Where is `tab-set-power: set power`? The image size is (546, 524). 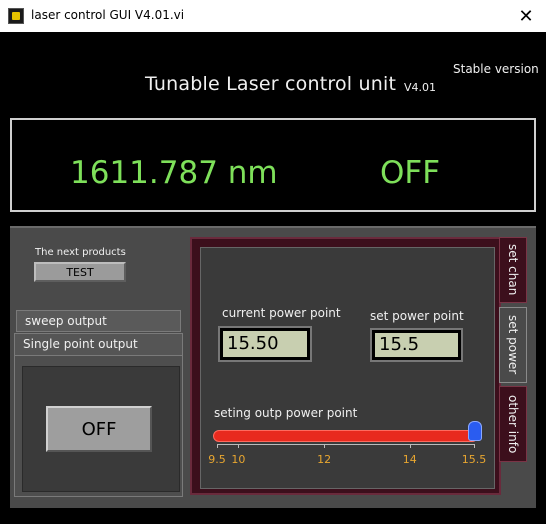
tab-set-power: set power is located at coordinates (513, 345).